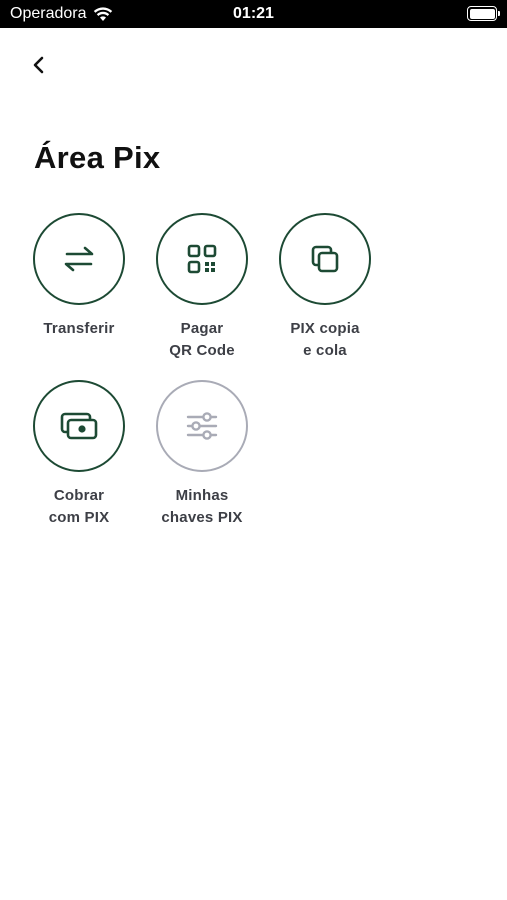 The image size is (507, 900). Describe the element at coordinates (202, 350) in the screenshot. I see `pay-qr-code-label-line2: QR Code` at that location.